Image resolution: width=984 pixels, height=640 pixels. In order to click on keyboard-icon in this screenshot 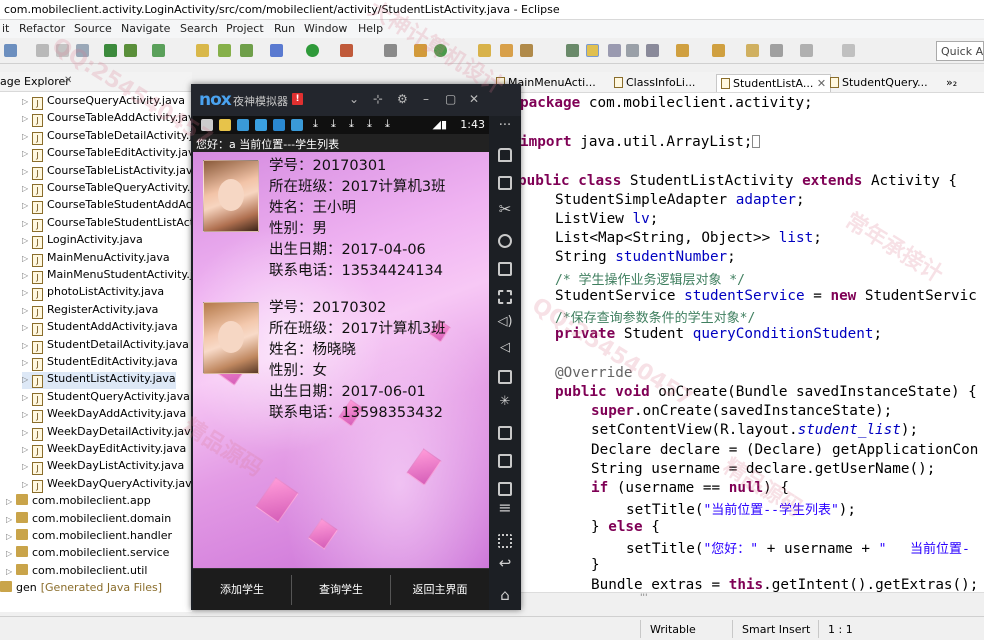, I will do `click(505, 269)`.